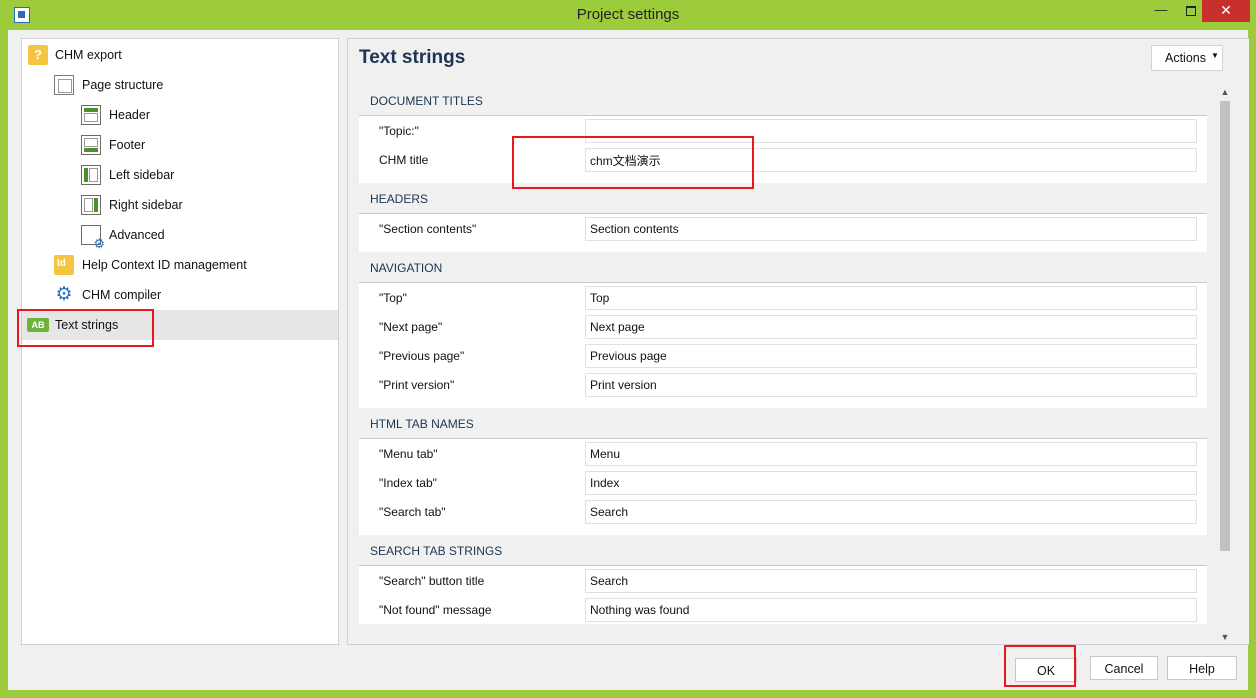  I want to click on tree-item-label: CHM export, so click(88, 55).